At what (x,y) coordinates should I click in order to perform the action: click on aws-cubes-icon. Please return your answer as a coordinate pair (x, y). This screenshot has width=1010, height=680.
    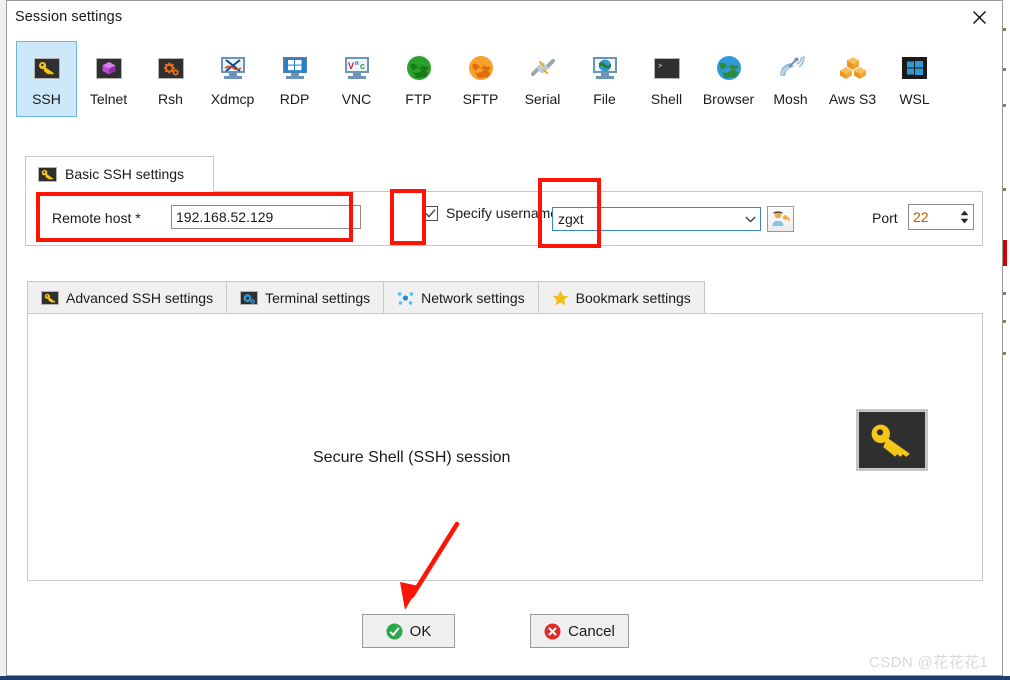
    Looking at the image, I should click on (853, 68).